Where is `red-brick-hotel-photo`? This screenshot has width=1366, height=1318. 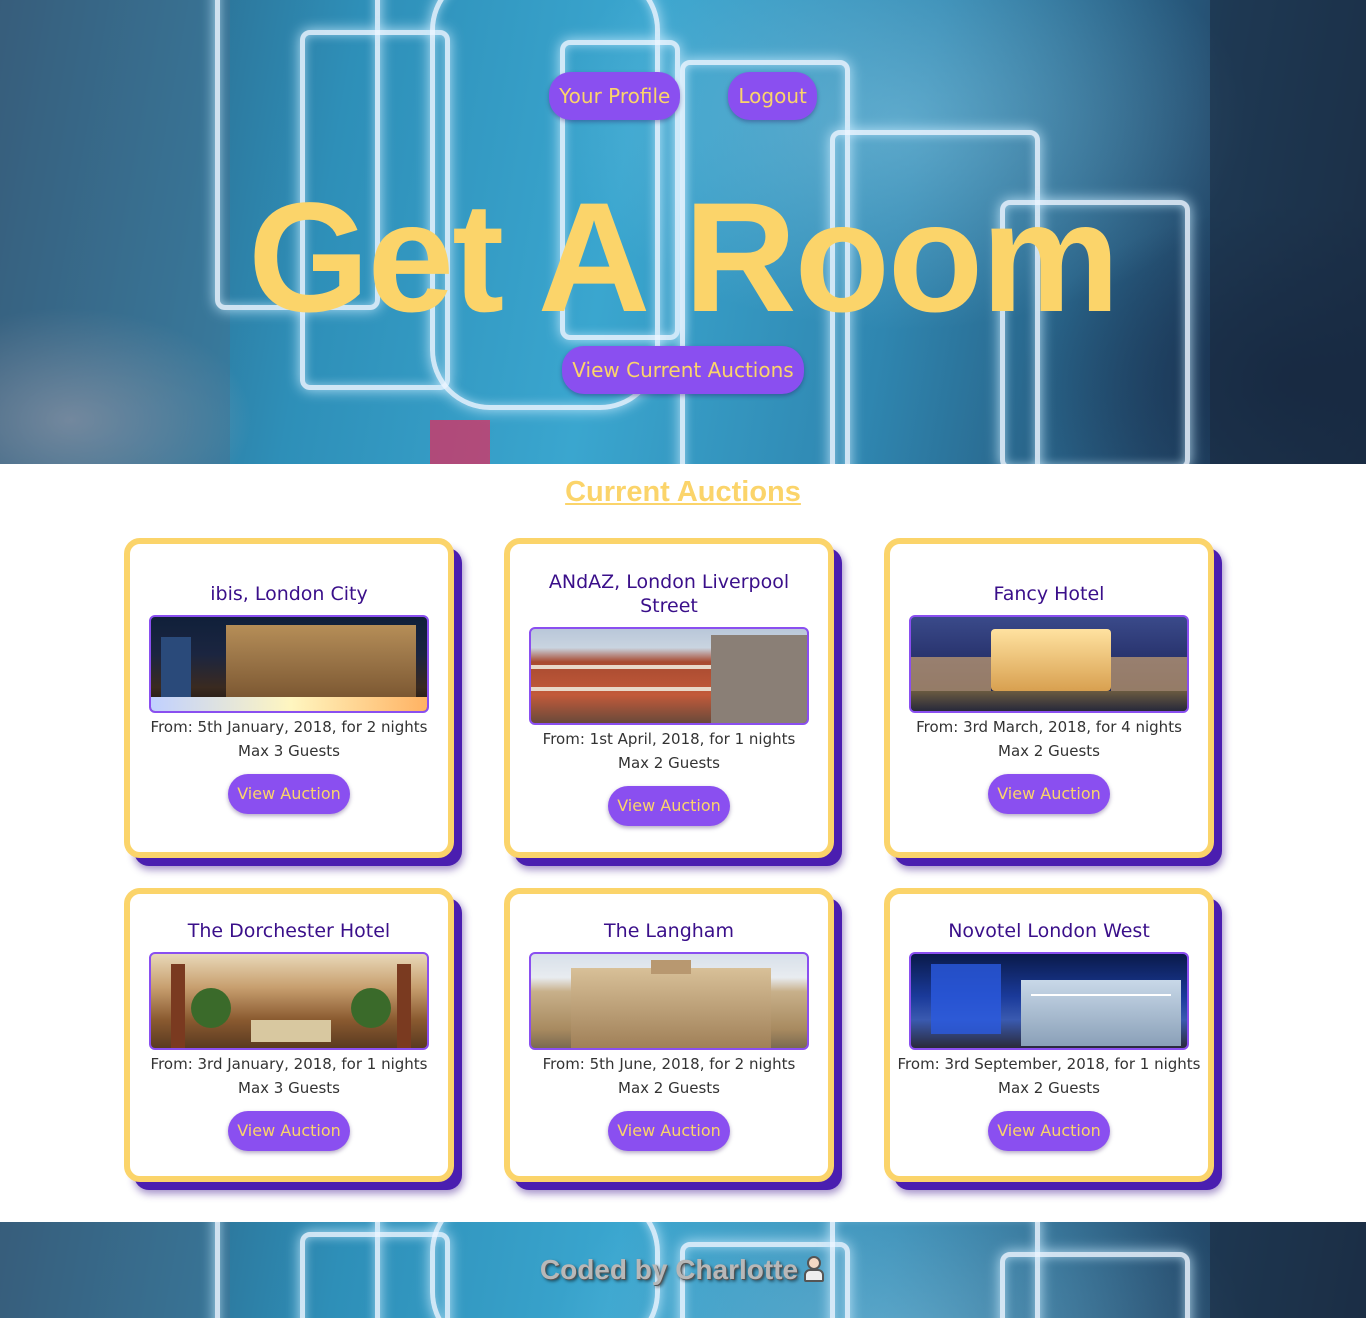
red-brick-hotel-photo is located at coordinates (669, 676).